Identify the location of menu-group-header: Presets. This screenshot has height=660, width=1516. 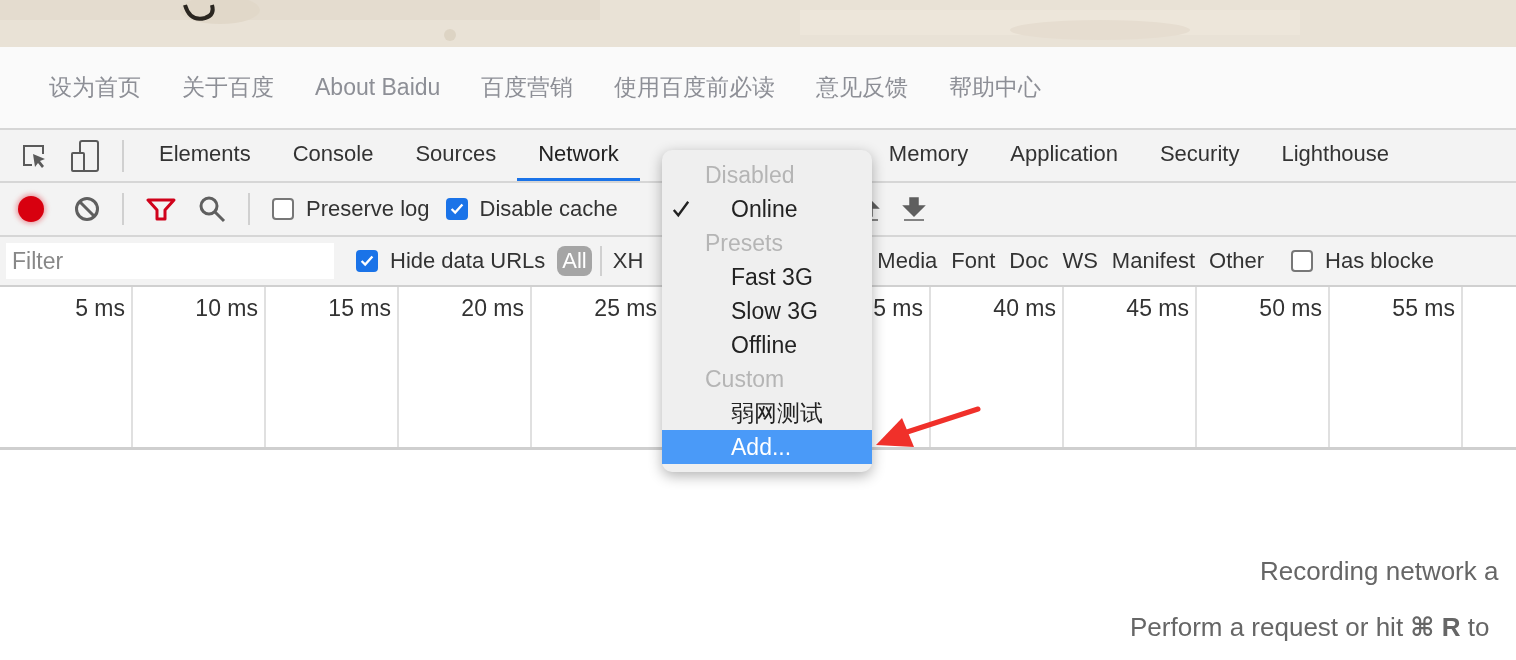
(744, 243).